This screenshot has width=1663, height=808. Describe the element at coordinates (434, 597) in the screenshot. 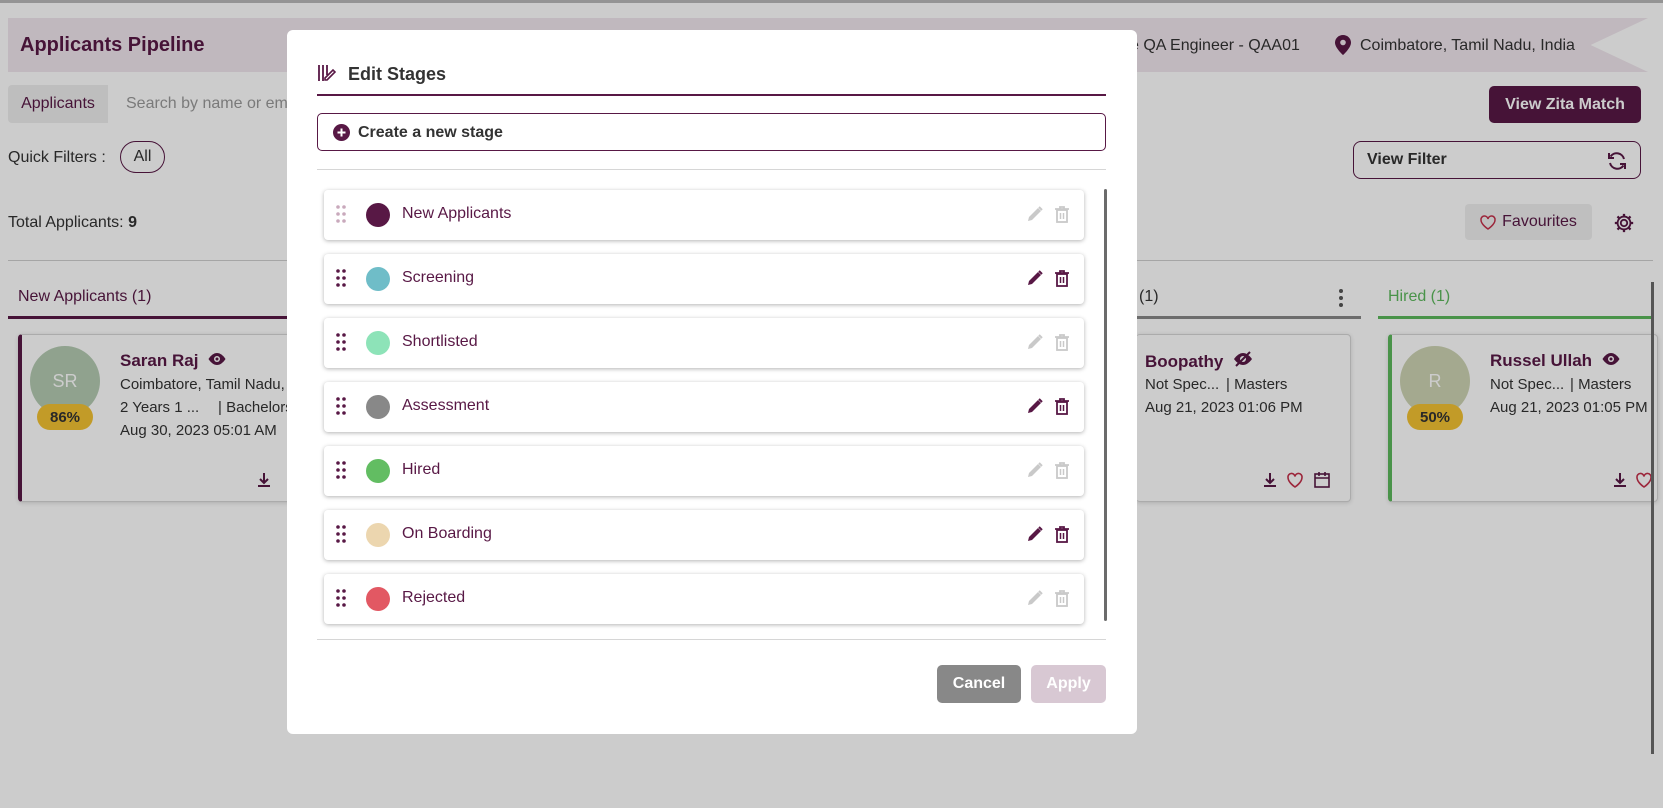

I see `stage-label: Rejected` at that location.